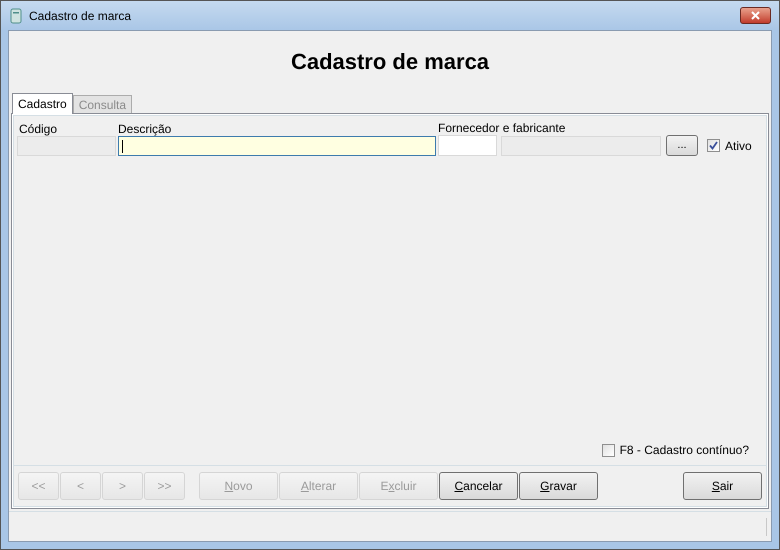 This screenshot has width=780, height=550. I want to click on exit-button: Sair, so click(722, 486).